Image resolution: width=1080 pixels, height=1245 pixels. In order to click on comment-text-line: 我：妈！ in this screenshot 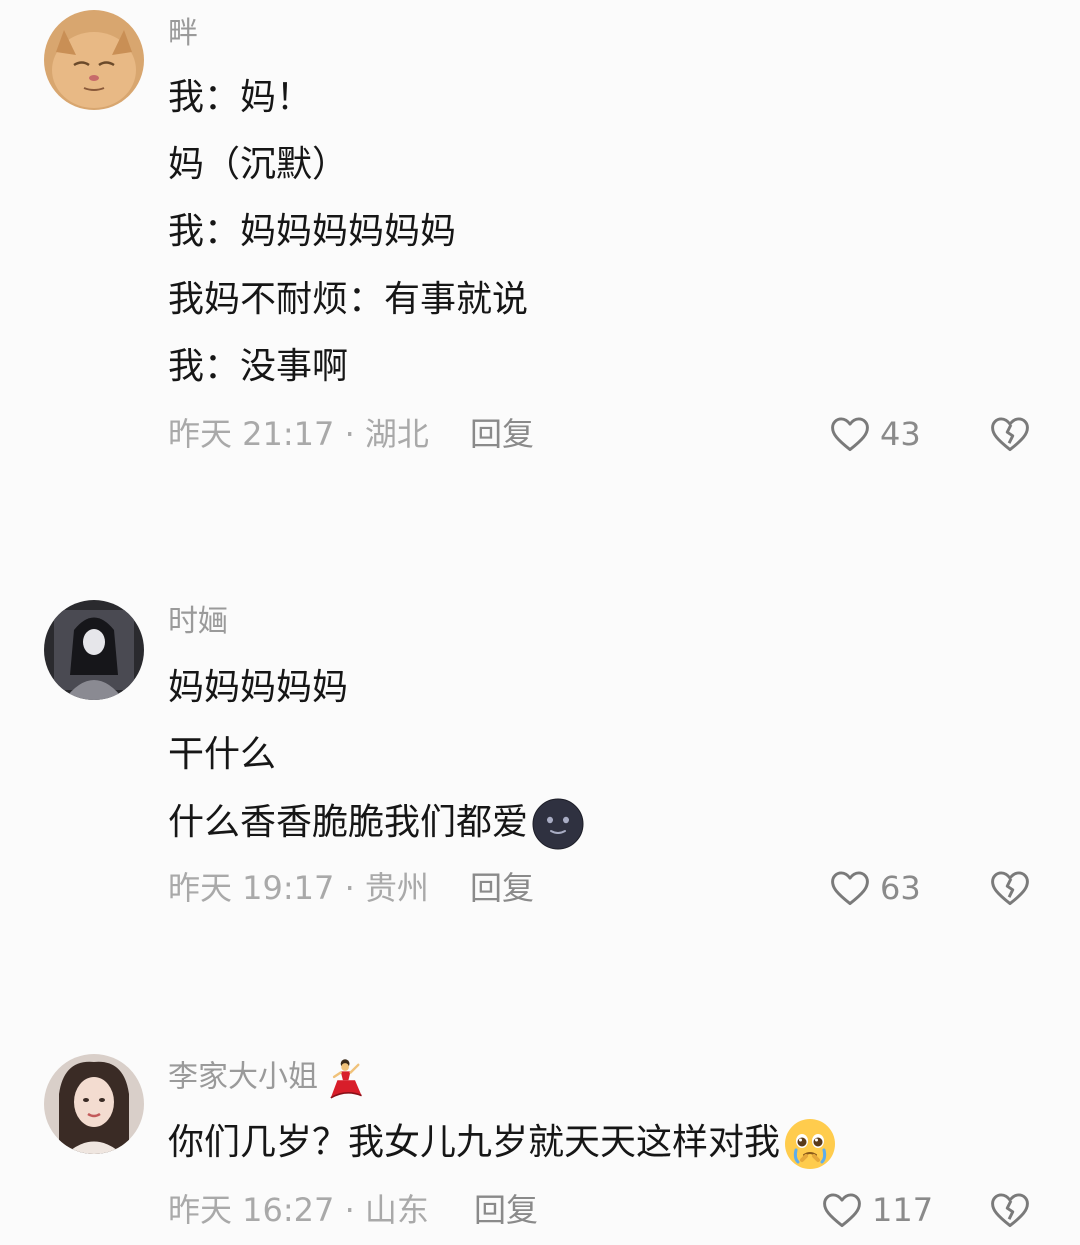, I will do `click(240, 97)`.